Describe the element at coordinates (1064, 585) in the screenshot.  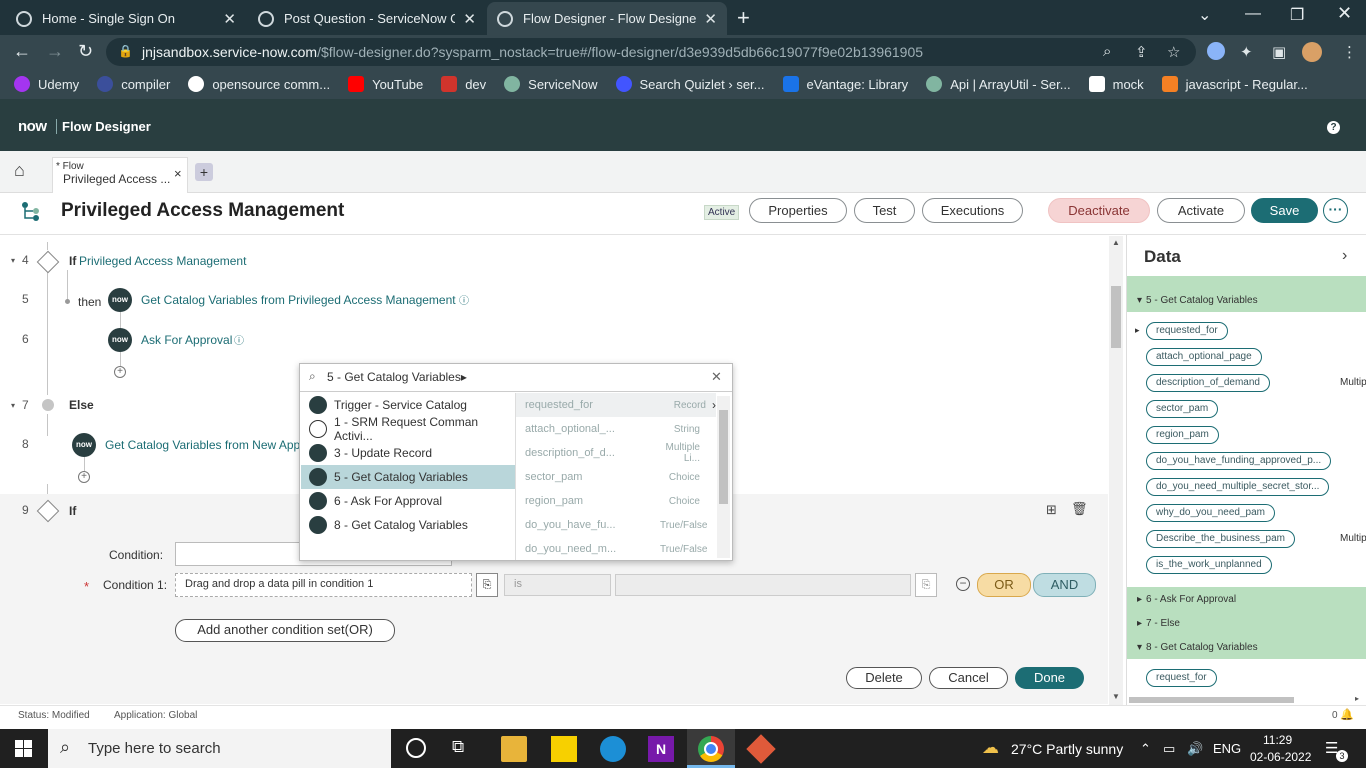
I see `and-button: AND` at that location.